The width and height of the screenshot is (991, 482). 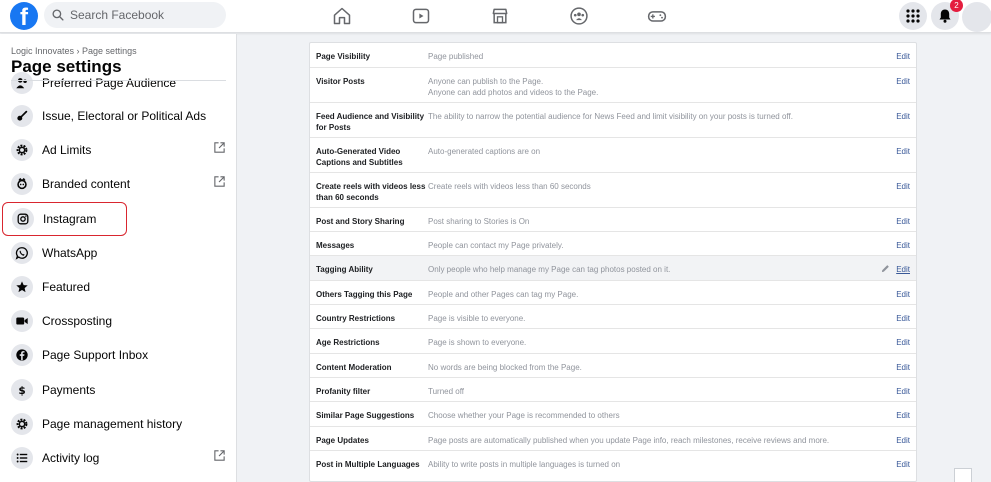 I want to click on gaming-icon, so click(x=657, y=16).